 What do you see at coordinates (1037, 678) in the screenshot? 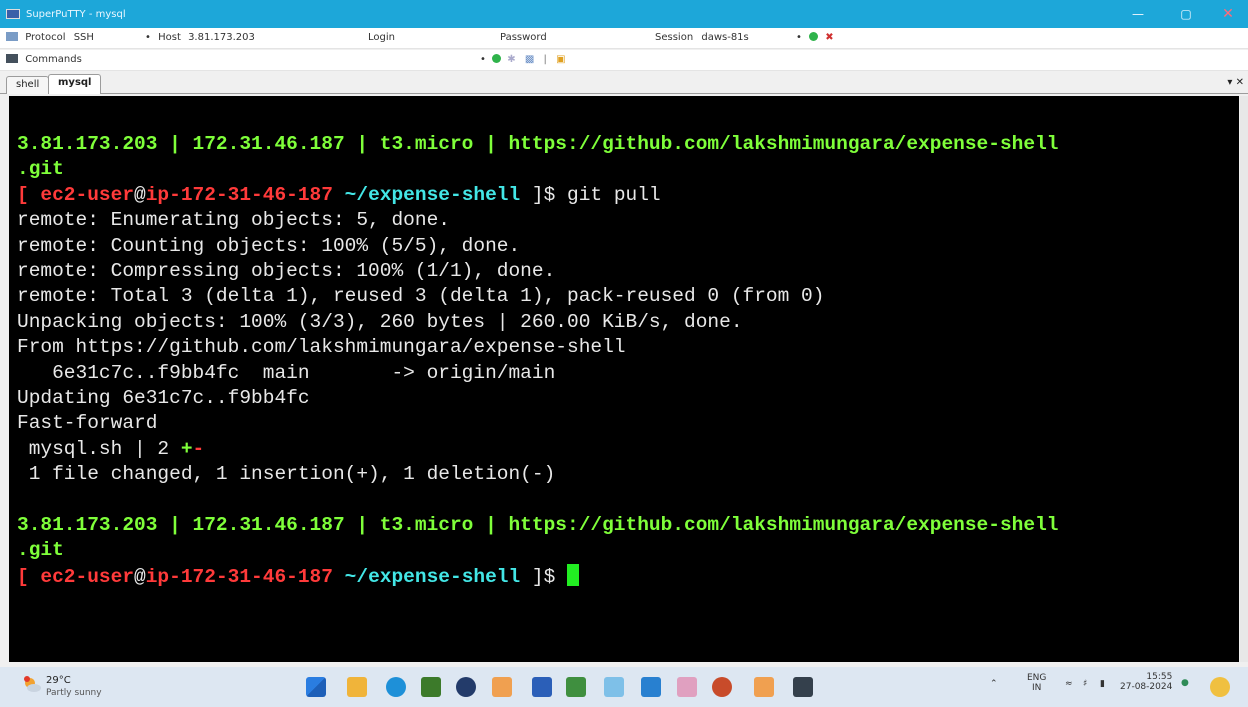
I see `language-code: ENG` at bounding box center [1037, 678].